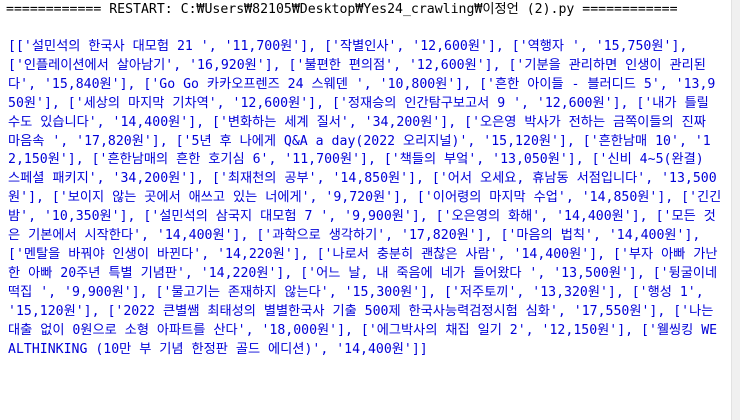 Image resolution: width=740 pixels, height=420 pixels. I want to click on vertical-scrollbar, so click(735, 210).